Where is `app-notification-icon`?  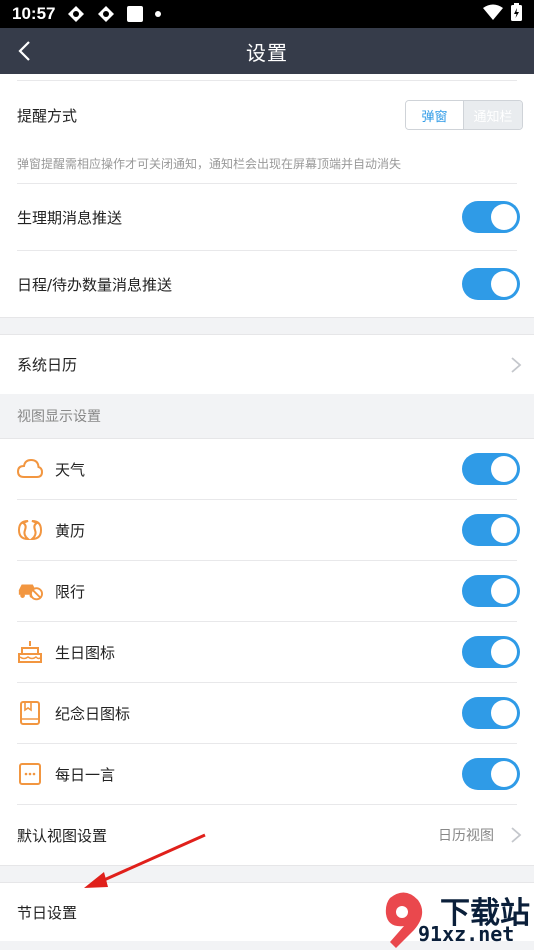
app-notification-icon is located at coordinates (76, 14).